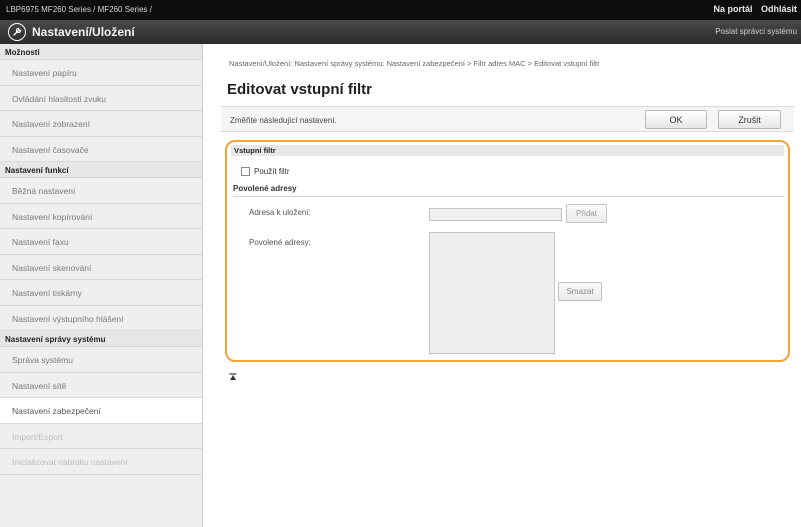 This screenshot has width=801, height=527. Describe the element at coordinates (508, 190) in the screenshot. I see `allowed-addresses-header: Povolené adresy` at that location.